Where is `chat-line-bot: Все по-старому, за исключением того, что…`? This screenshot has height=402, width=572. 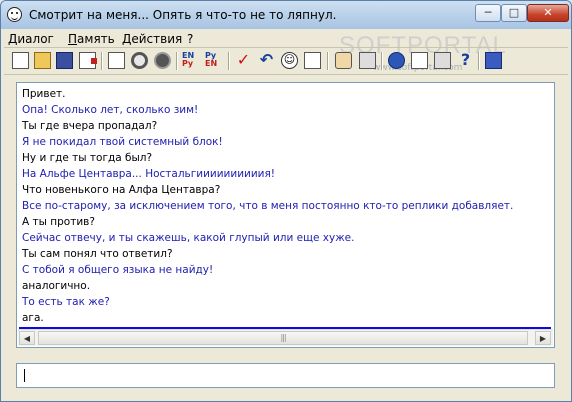 chat-line-bot: Все по-старому, за исключением того, что… is located at coordinates (267, 206).